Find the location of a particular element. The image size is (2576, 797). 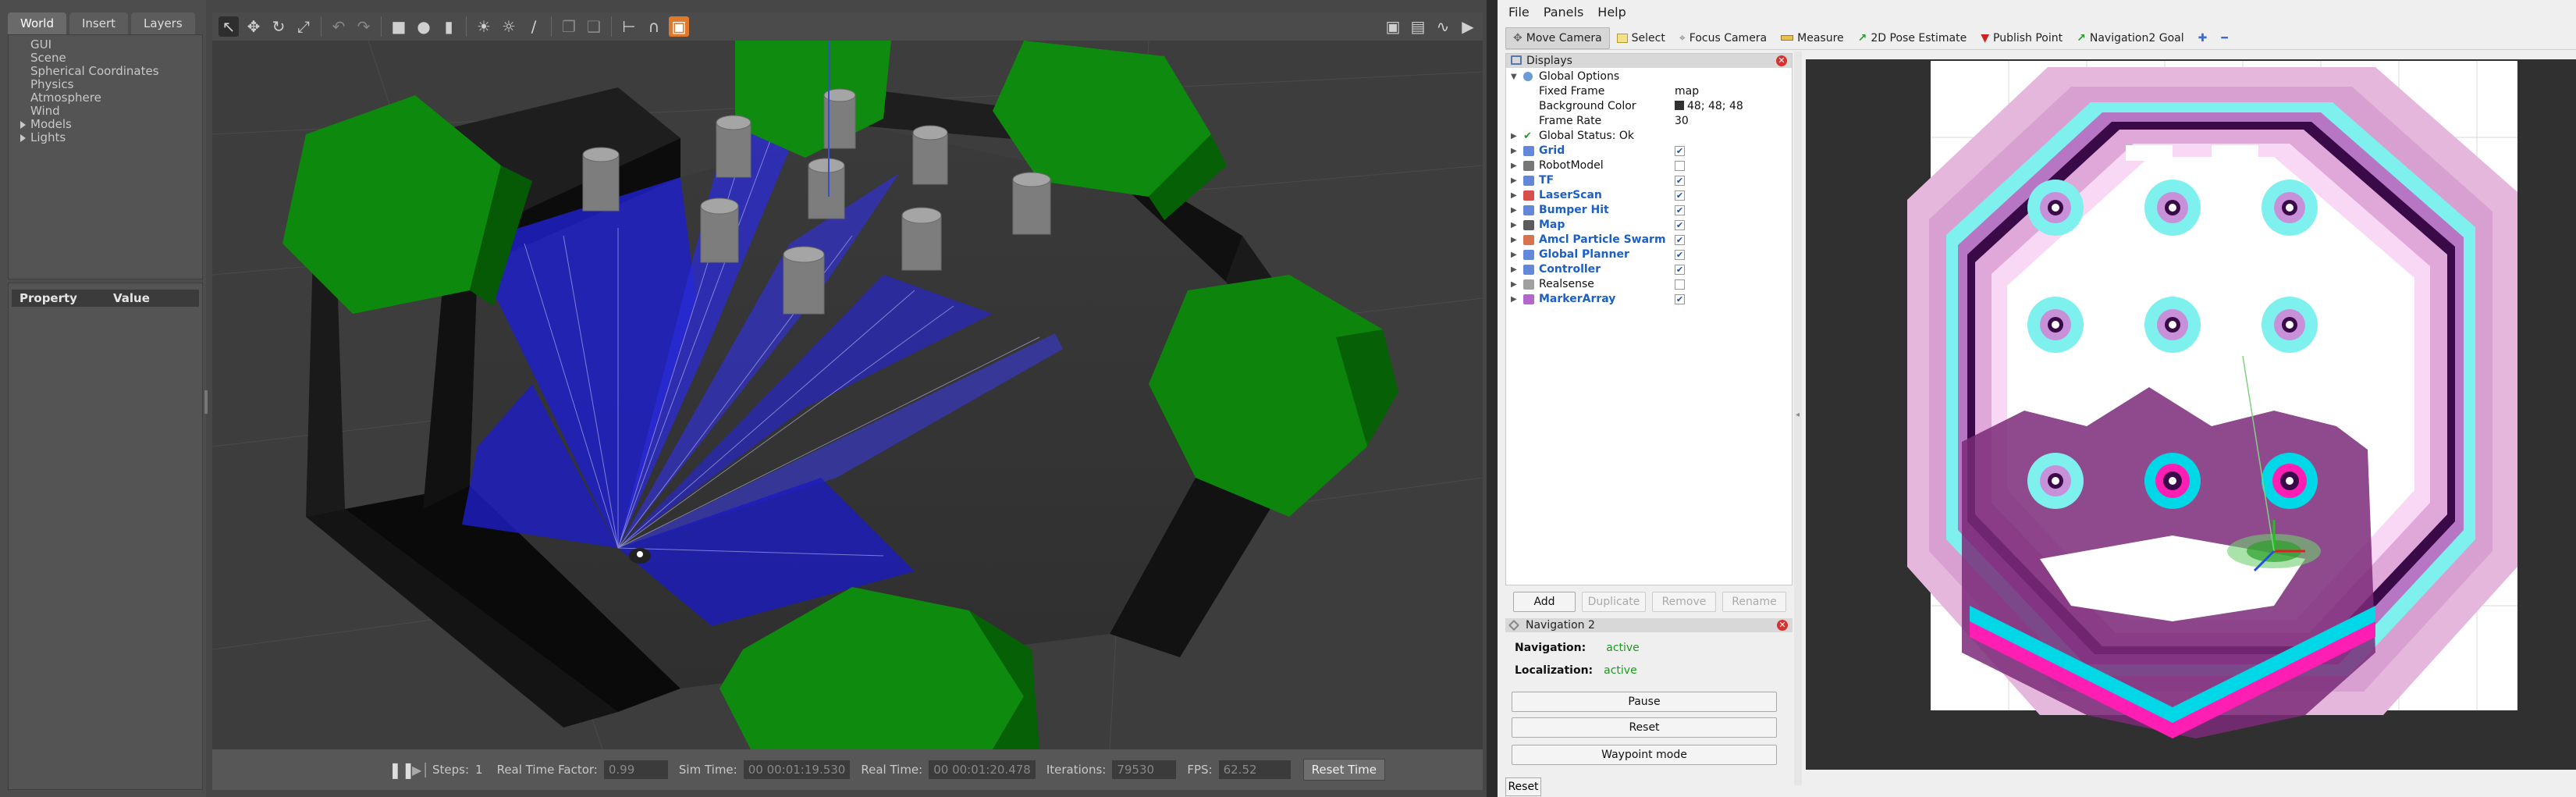

tree-item-models: Models is located at coordinates (105, 125).